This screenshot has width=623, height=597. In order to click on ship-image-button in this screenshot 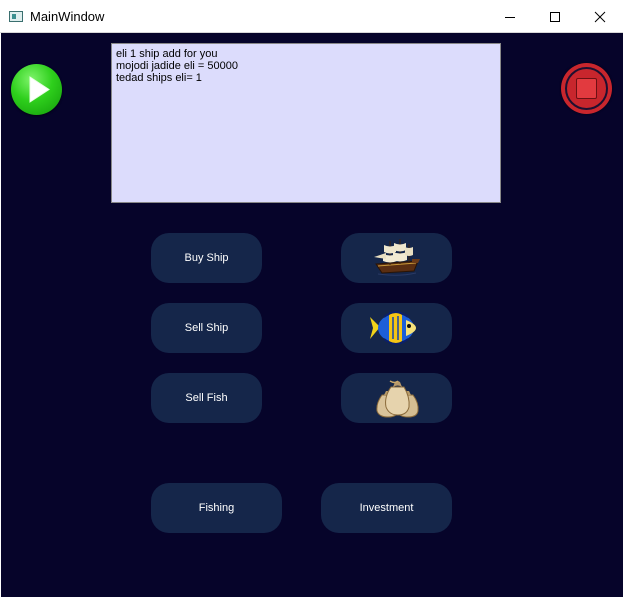, I will do `click(396, 258)`.